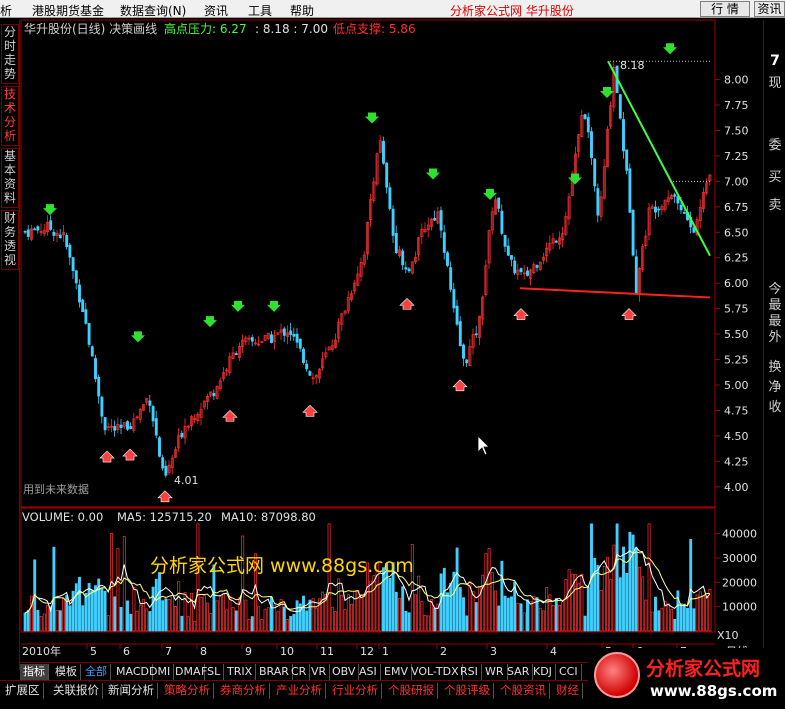 This screenshot has width=785, height=709. Describe the element at coordinates (10, 54) in the screenshot. I see `tab-intraday: 分时走势` at that location.